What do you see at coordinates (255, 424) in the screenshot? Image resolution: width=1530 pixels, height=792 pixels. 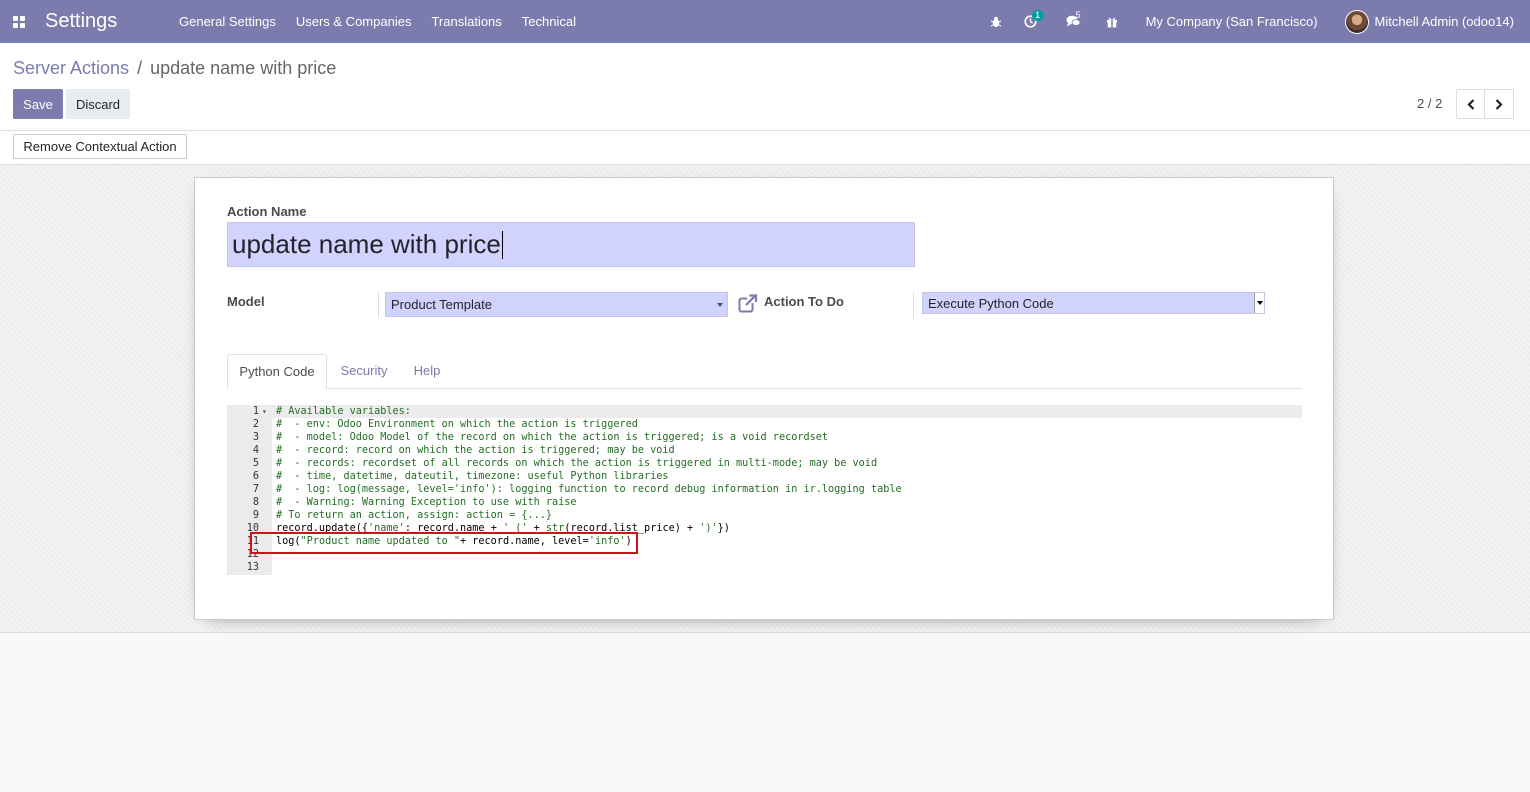 I see `line-number: 2` at bounding box center [255, 424].